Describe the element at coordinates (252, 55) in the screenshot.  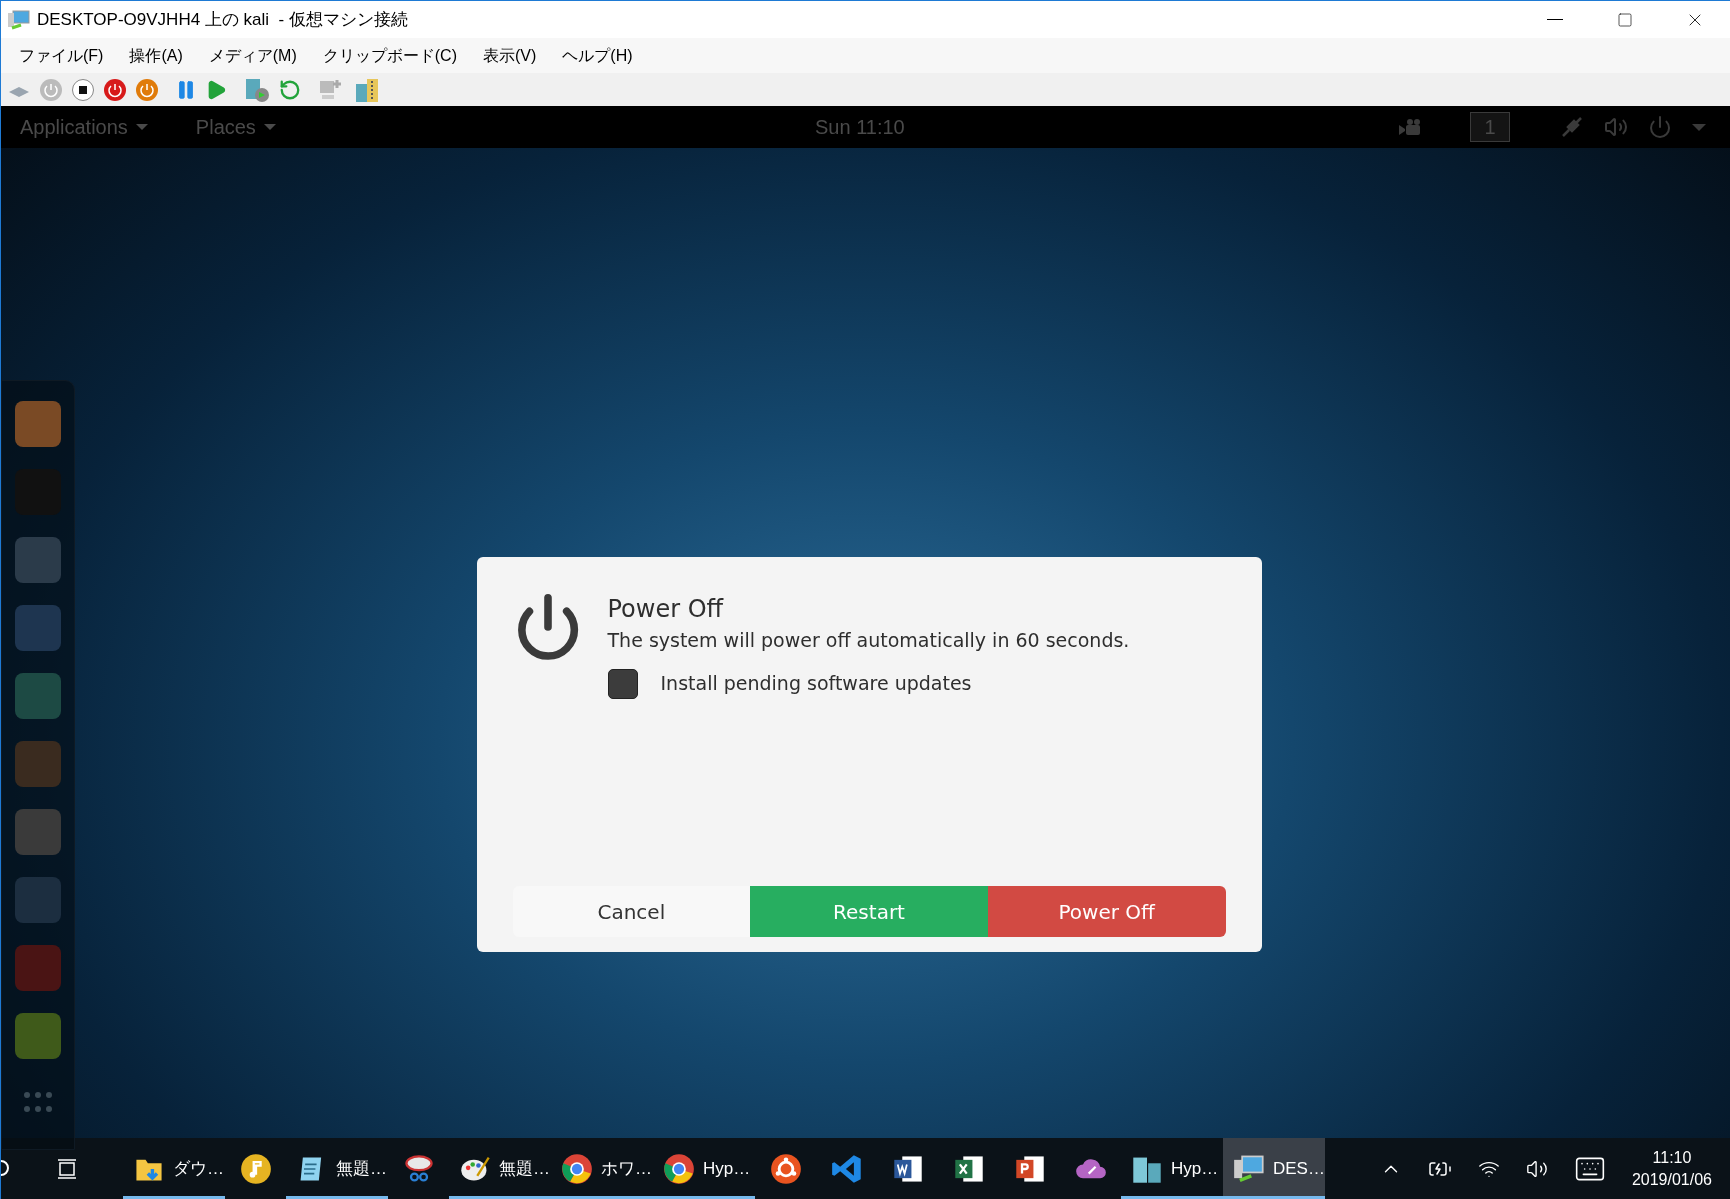
I see `menu-item: メディア(M)` at that location.